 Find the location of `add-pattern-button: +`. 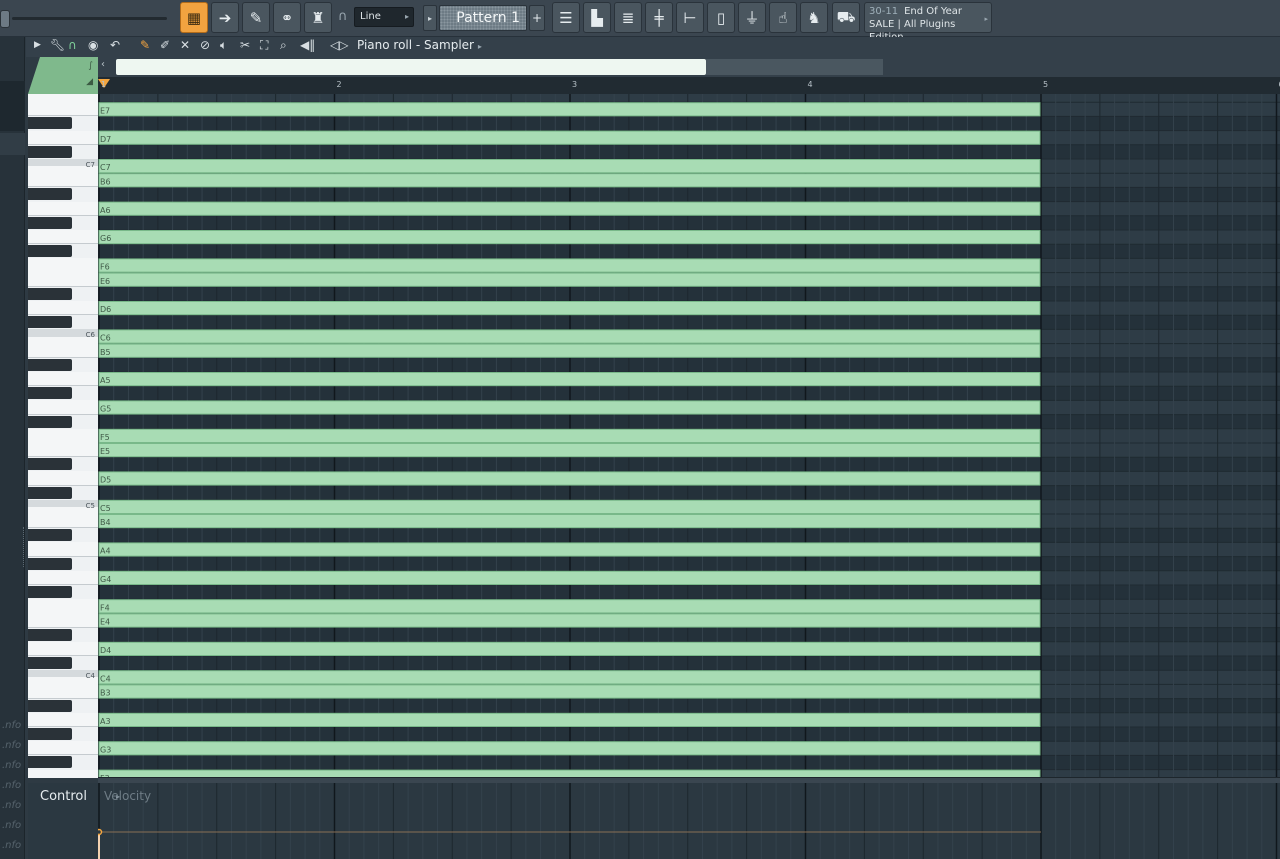

add-pattern-button: + is located at coordinates (537, 18).